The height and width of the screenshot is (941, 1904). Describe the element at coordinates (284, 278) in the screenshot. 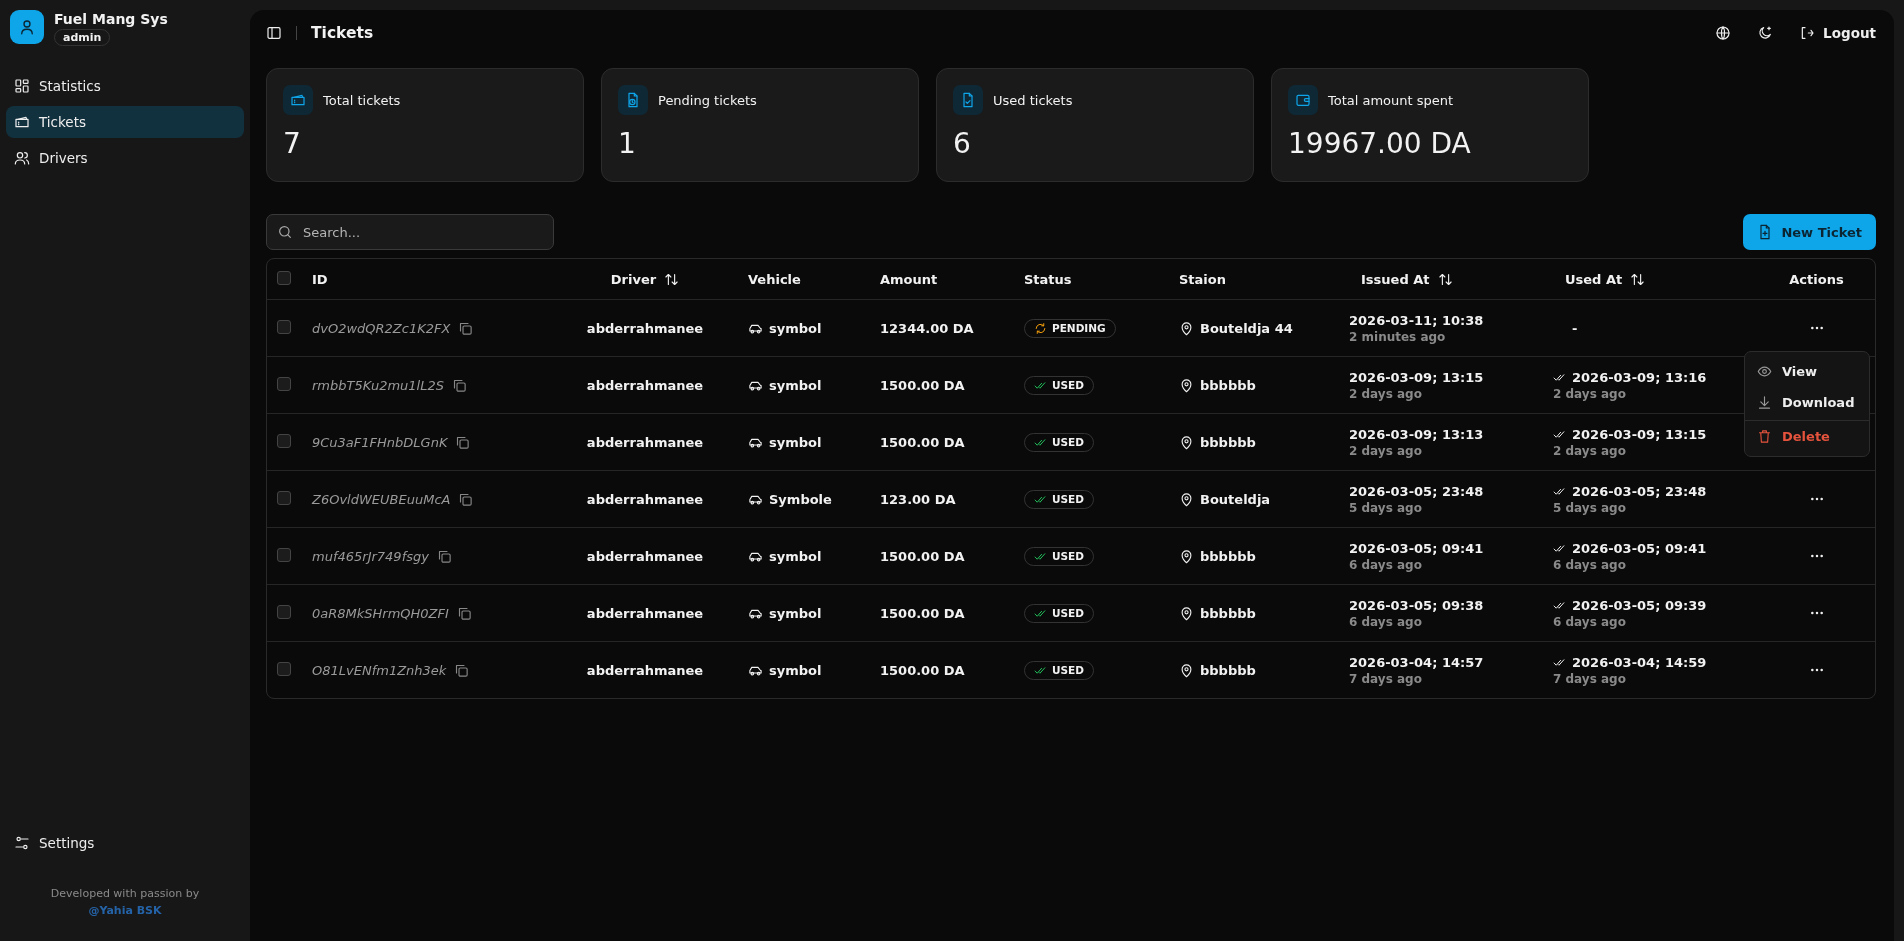

I see `select-all-checkbox` at that location.